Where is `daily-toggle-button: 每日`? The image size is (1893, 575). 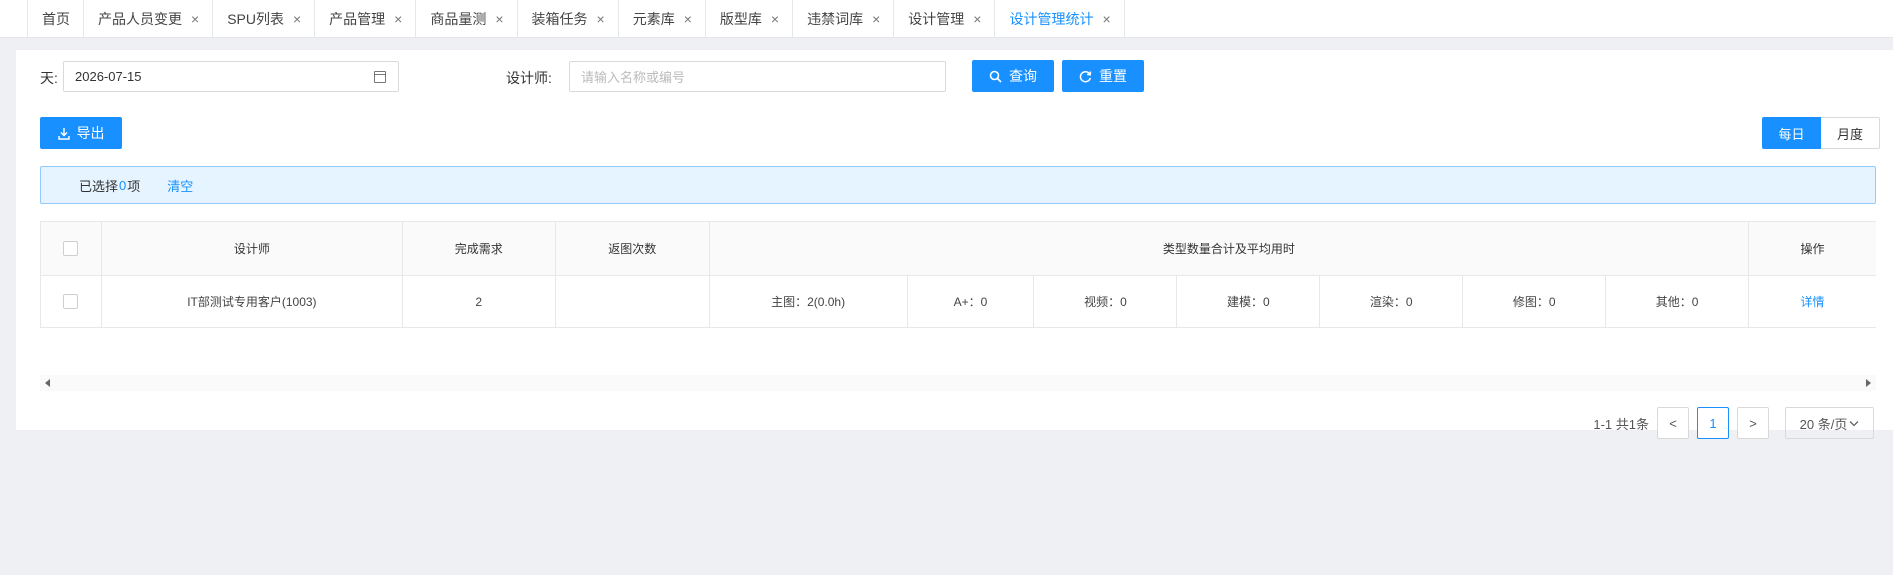 daily-toggle-button: 每日 is located at coordinates (1791, 133).